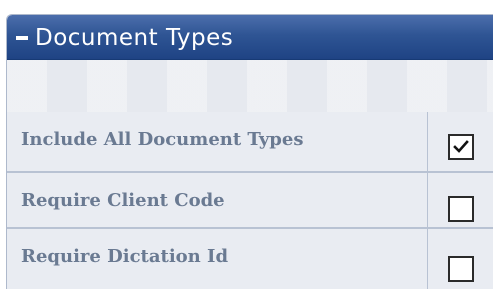 This screenshot has height=289, width=493. What do you see at coordinates (461, 269) in the screenshot?
I see `require-dictation-id-checkbox` at bounding box center [461, 269].